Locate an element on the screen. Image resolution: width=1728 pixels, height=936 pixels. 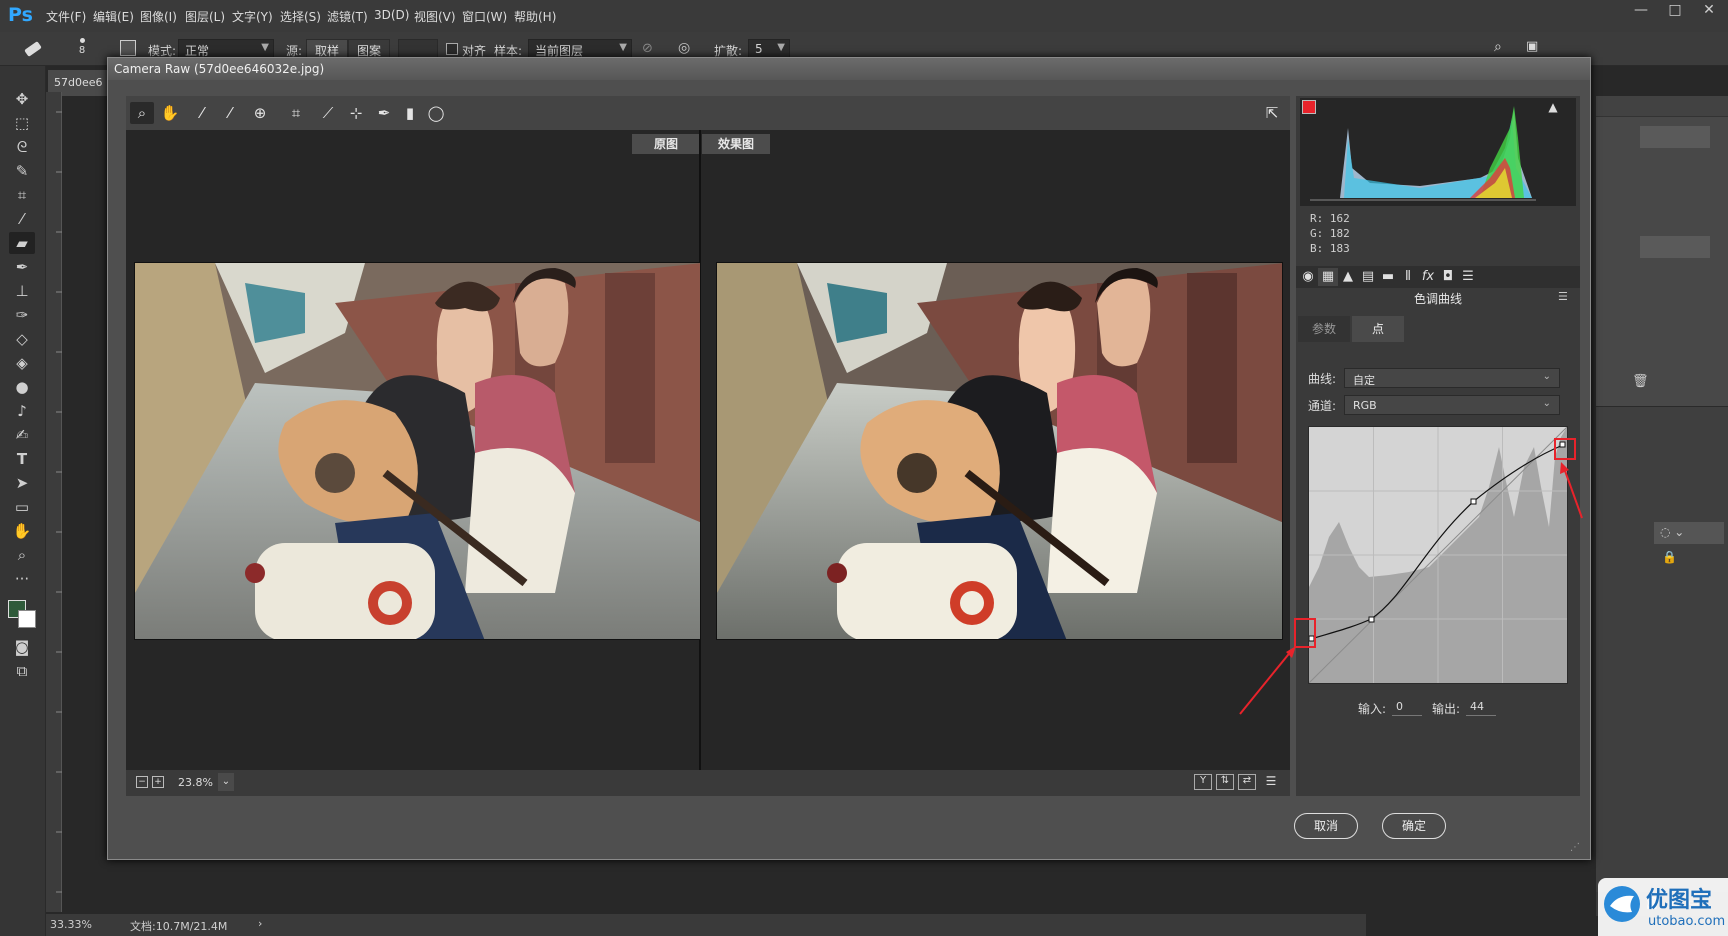
preview-preferences-icon: ☰ is located at coordinates (1271, 782).